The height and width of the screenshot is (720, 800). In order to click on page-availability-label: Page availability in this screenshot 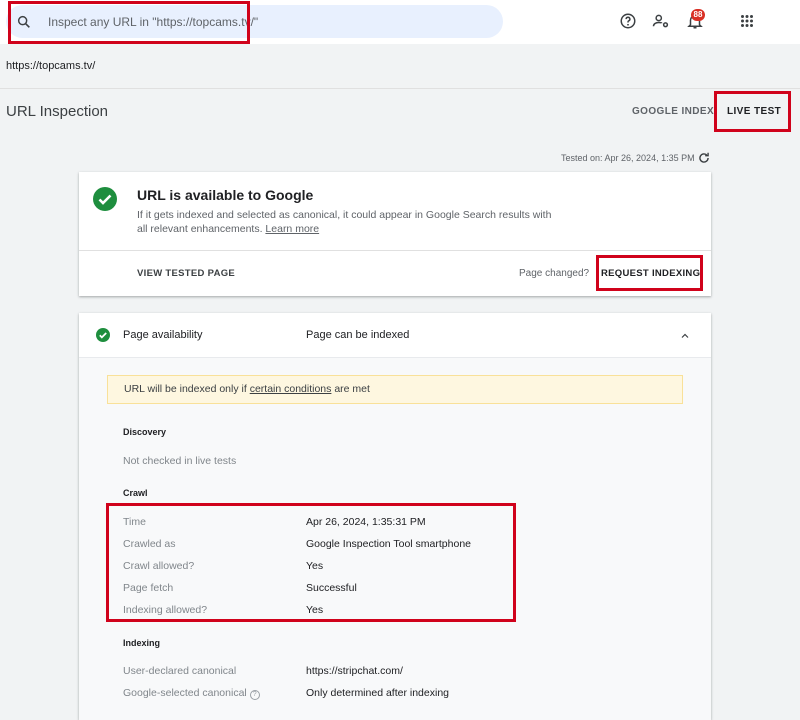, I will do `click(163, 335)`.